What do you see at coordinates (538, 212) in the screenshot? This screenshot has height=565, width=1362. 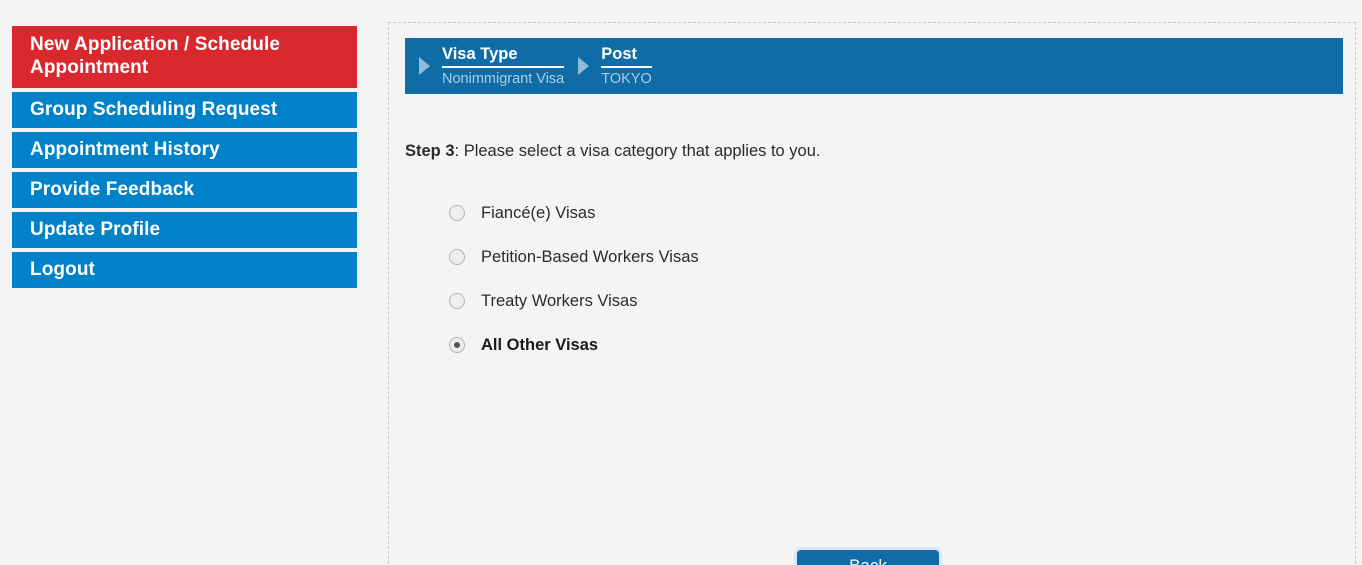 I see `radio-label-fianc-e-visas: Fiancé(e) Visas` at bounding box center [538, 212].